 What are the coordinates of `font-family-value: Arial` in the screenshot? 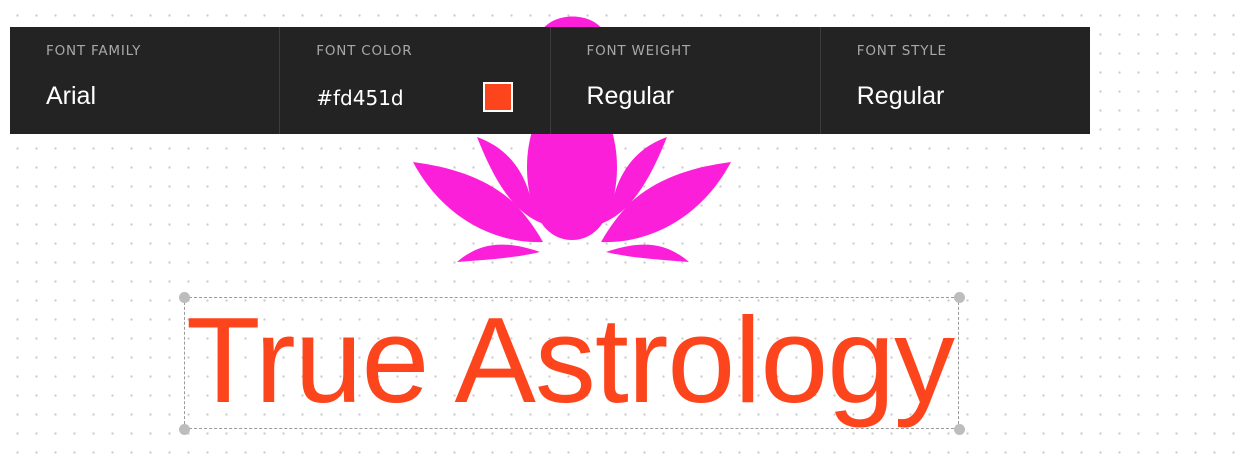 It's located at (71, 96).